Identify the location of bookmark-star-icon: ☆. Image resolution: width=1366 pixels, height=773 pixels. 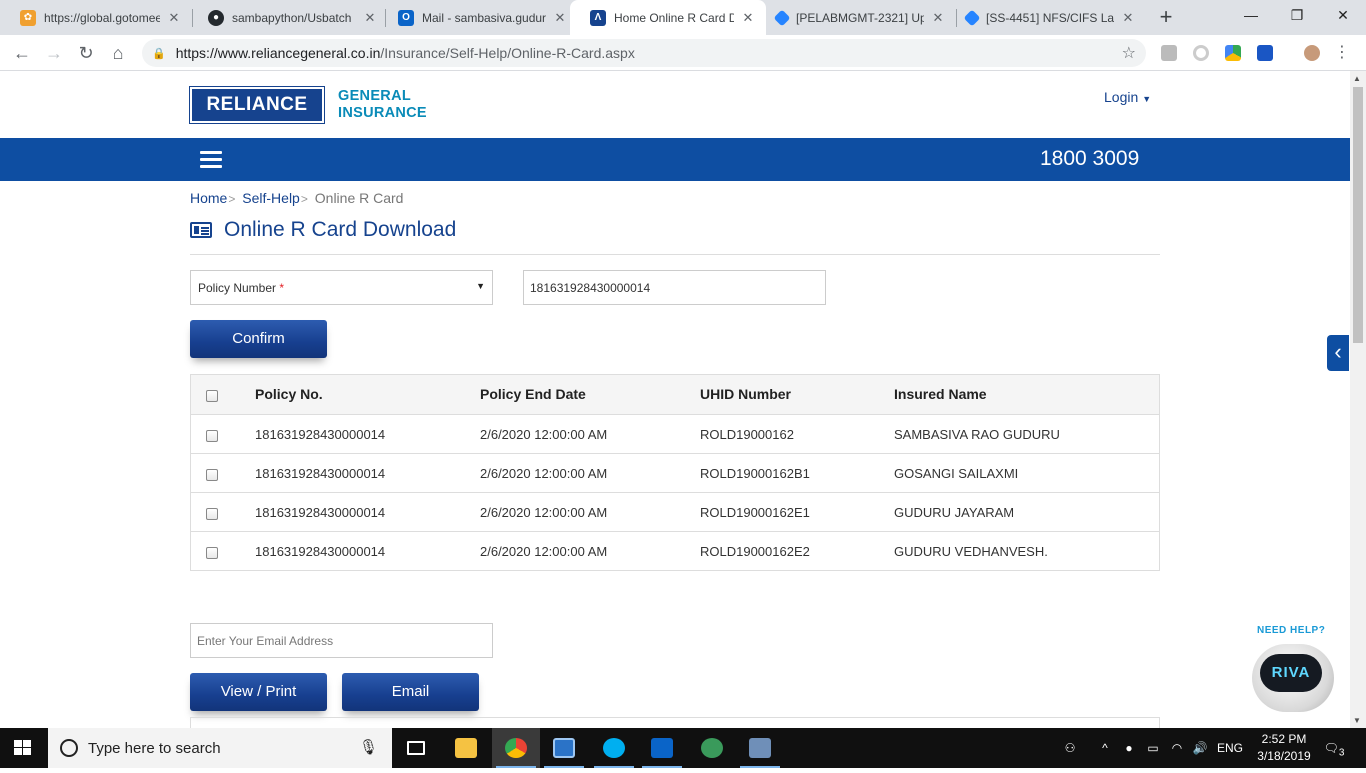
(1129, 53).